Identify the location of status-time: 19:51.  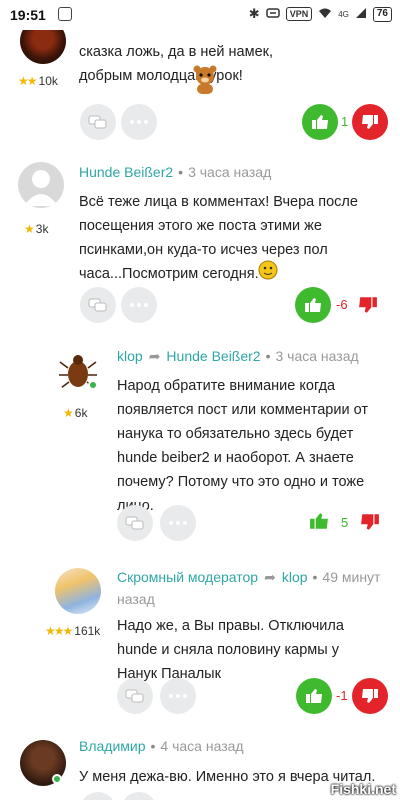
(28, 15).